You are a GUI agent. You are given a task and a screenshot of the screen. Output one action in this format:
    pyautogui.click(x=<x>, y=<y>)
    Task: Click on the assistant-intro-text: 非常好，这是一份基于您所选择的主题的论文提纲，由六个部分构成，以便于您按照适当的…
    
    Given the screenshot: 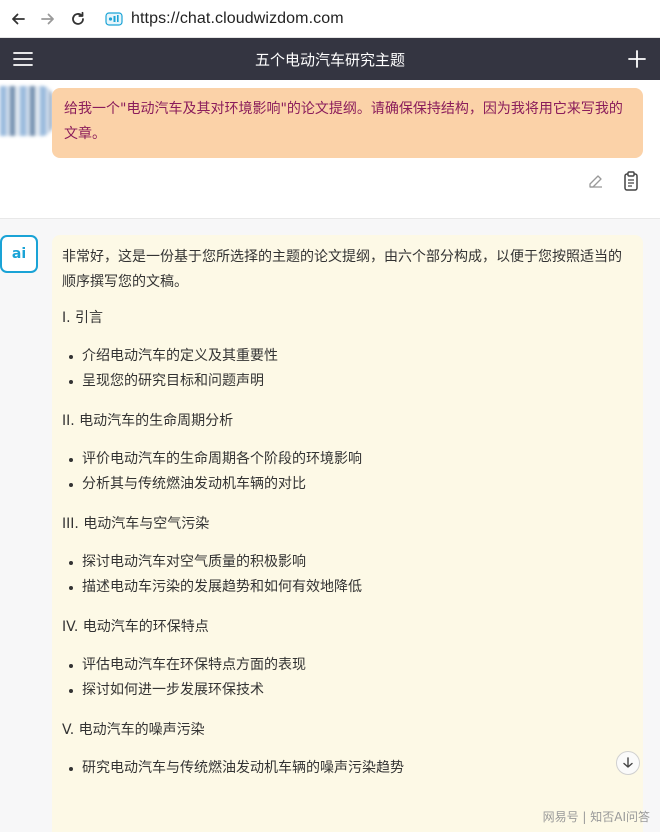 What is the action you would take?
    pyautogui.click(x=342, y=269)
    